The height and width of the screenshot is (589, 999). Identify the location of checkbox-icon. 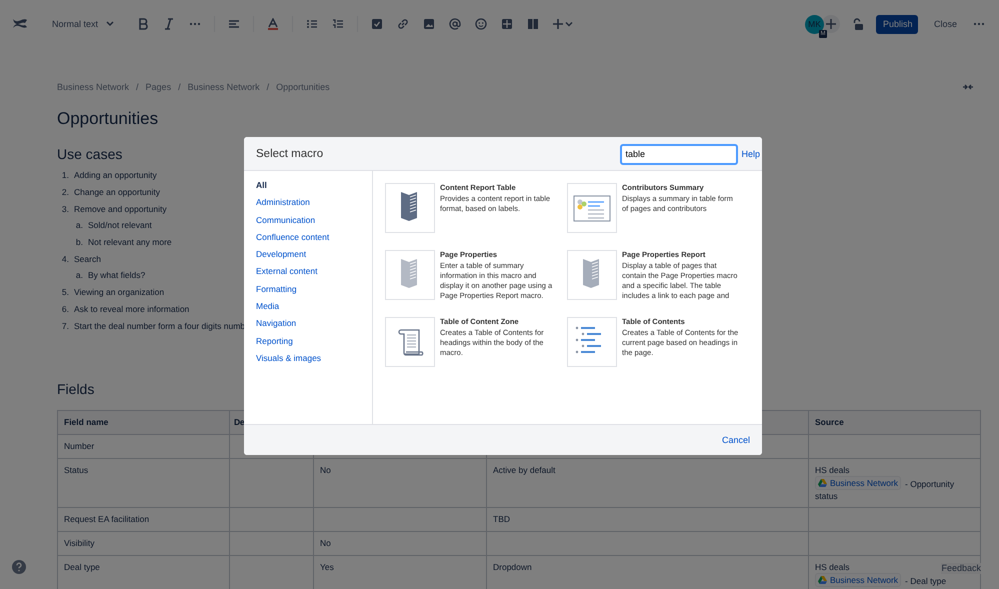
(377, 24).